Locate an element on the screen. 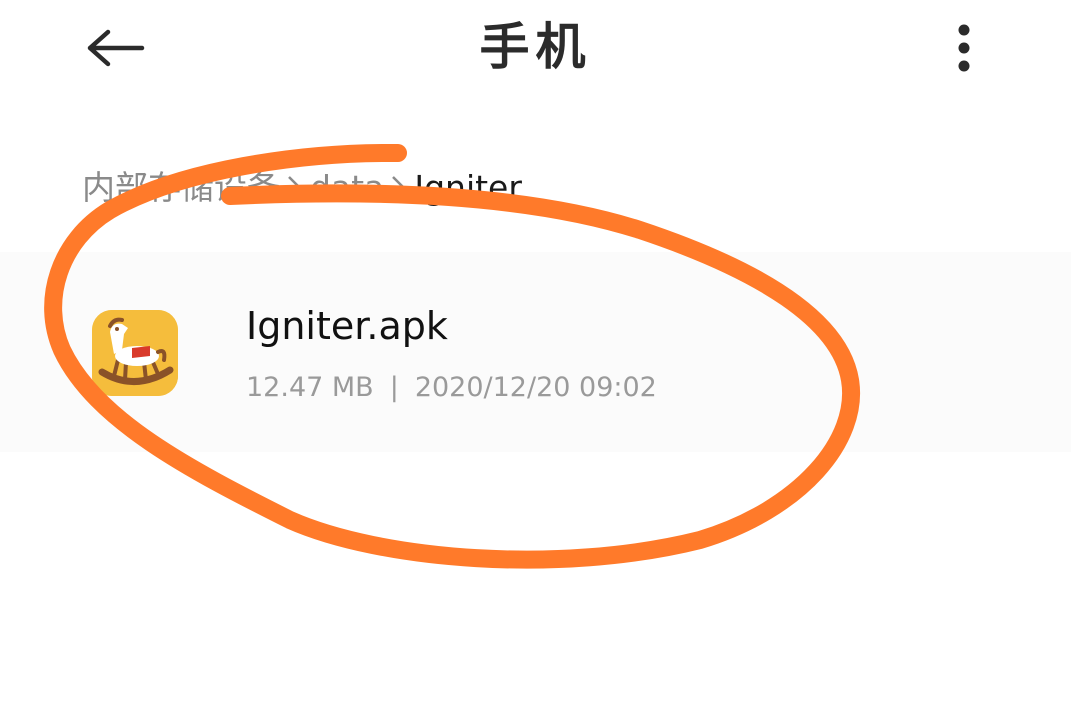 The height and width of the screenshot is (705, 1071). breadcrumb-item-igniter: Igniter is located at coordinates (468, 188).